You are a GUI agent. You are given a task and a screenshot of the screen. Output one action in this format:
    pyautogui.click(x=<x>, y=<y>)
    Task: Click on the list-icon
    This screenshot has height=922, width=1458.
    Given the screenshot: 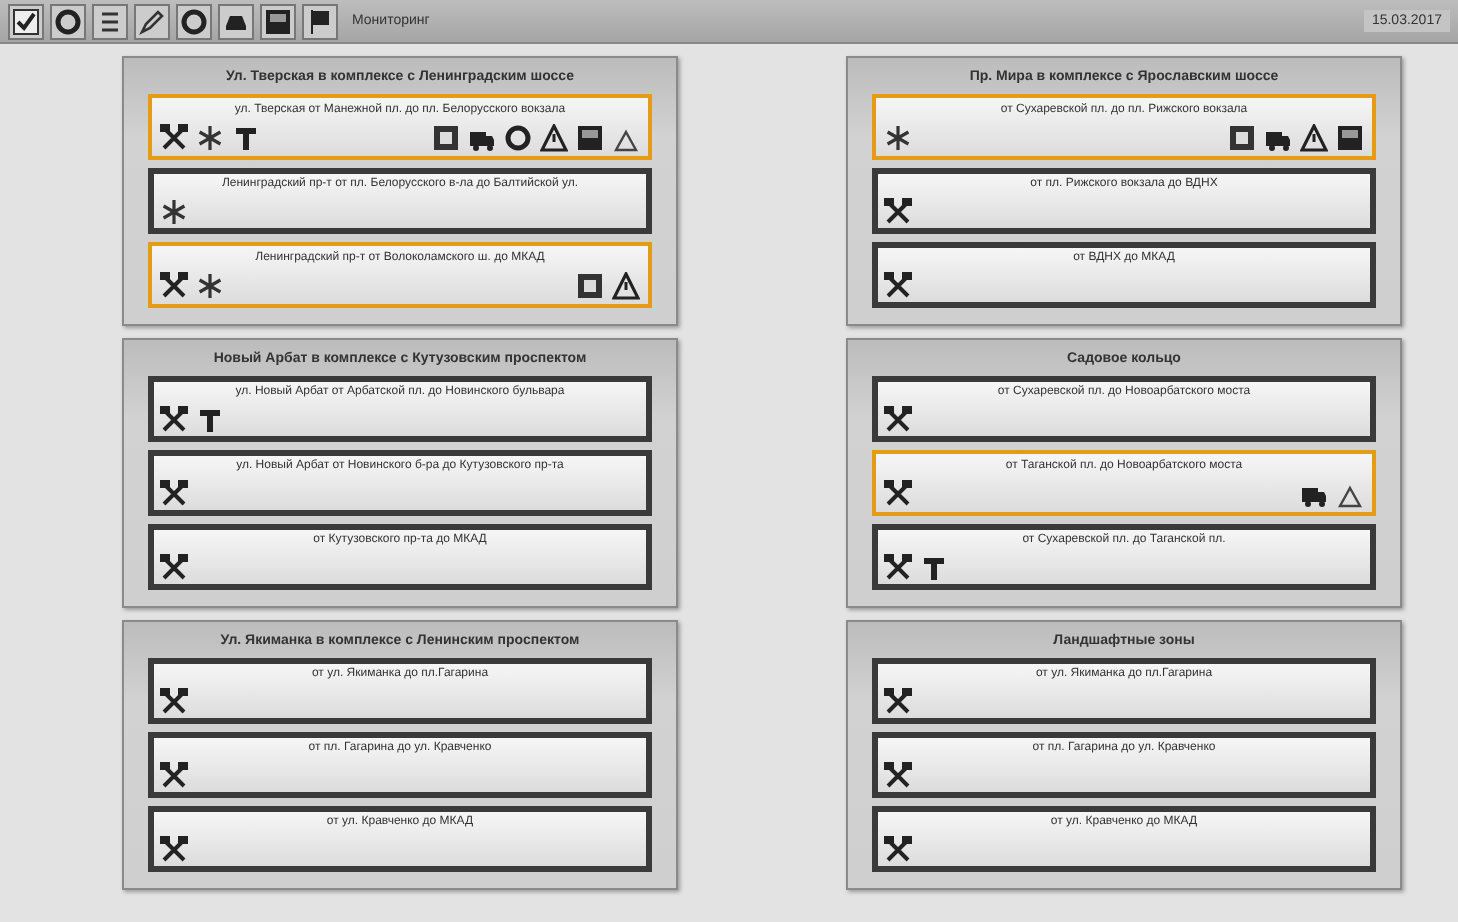 What is the action you would take?
    pyautogui.click(x=110, y=21)
    